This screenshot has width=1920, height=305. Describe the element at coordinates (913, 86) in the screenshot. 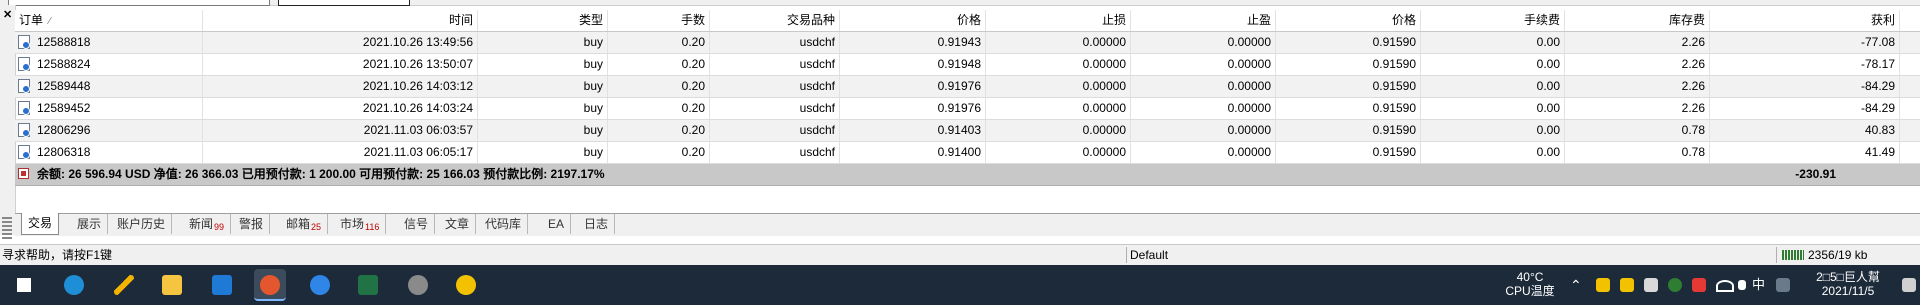

I see `table-cell: 0.91976` at that location.